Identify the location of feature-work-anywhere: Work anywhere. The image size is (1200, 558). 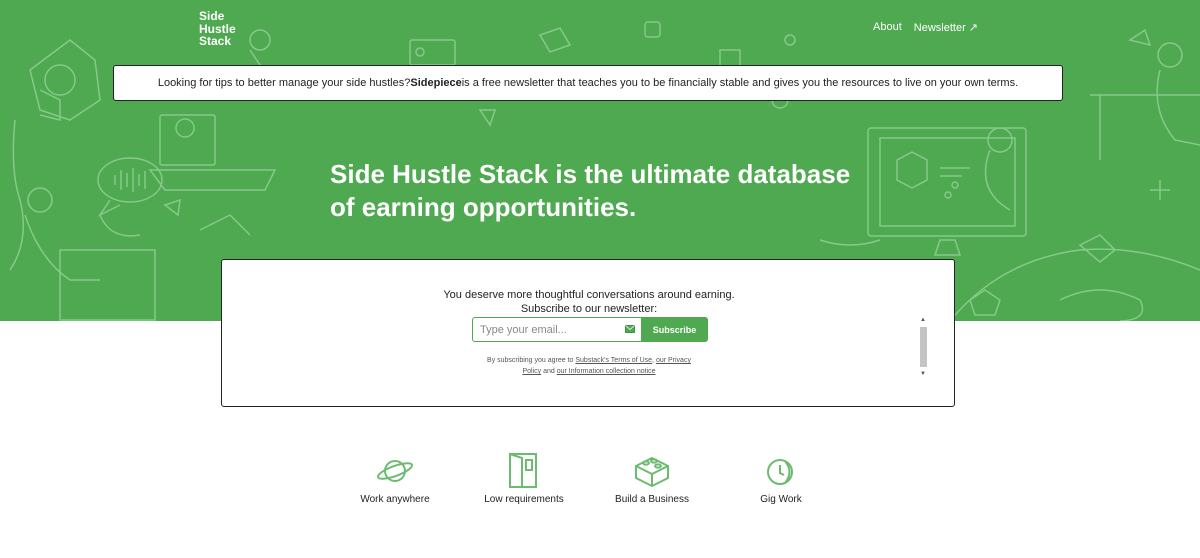
(395, 478).